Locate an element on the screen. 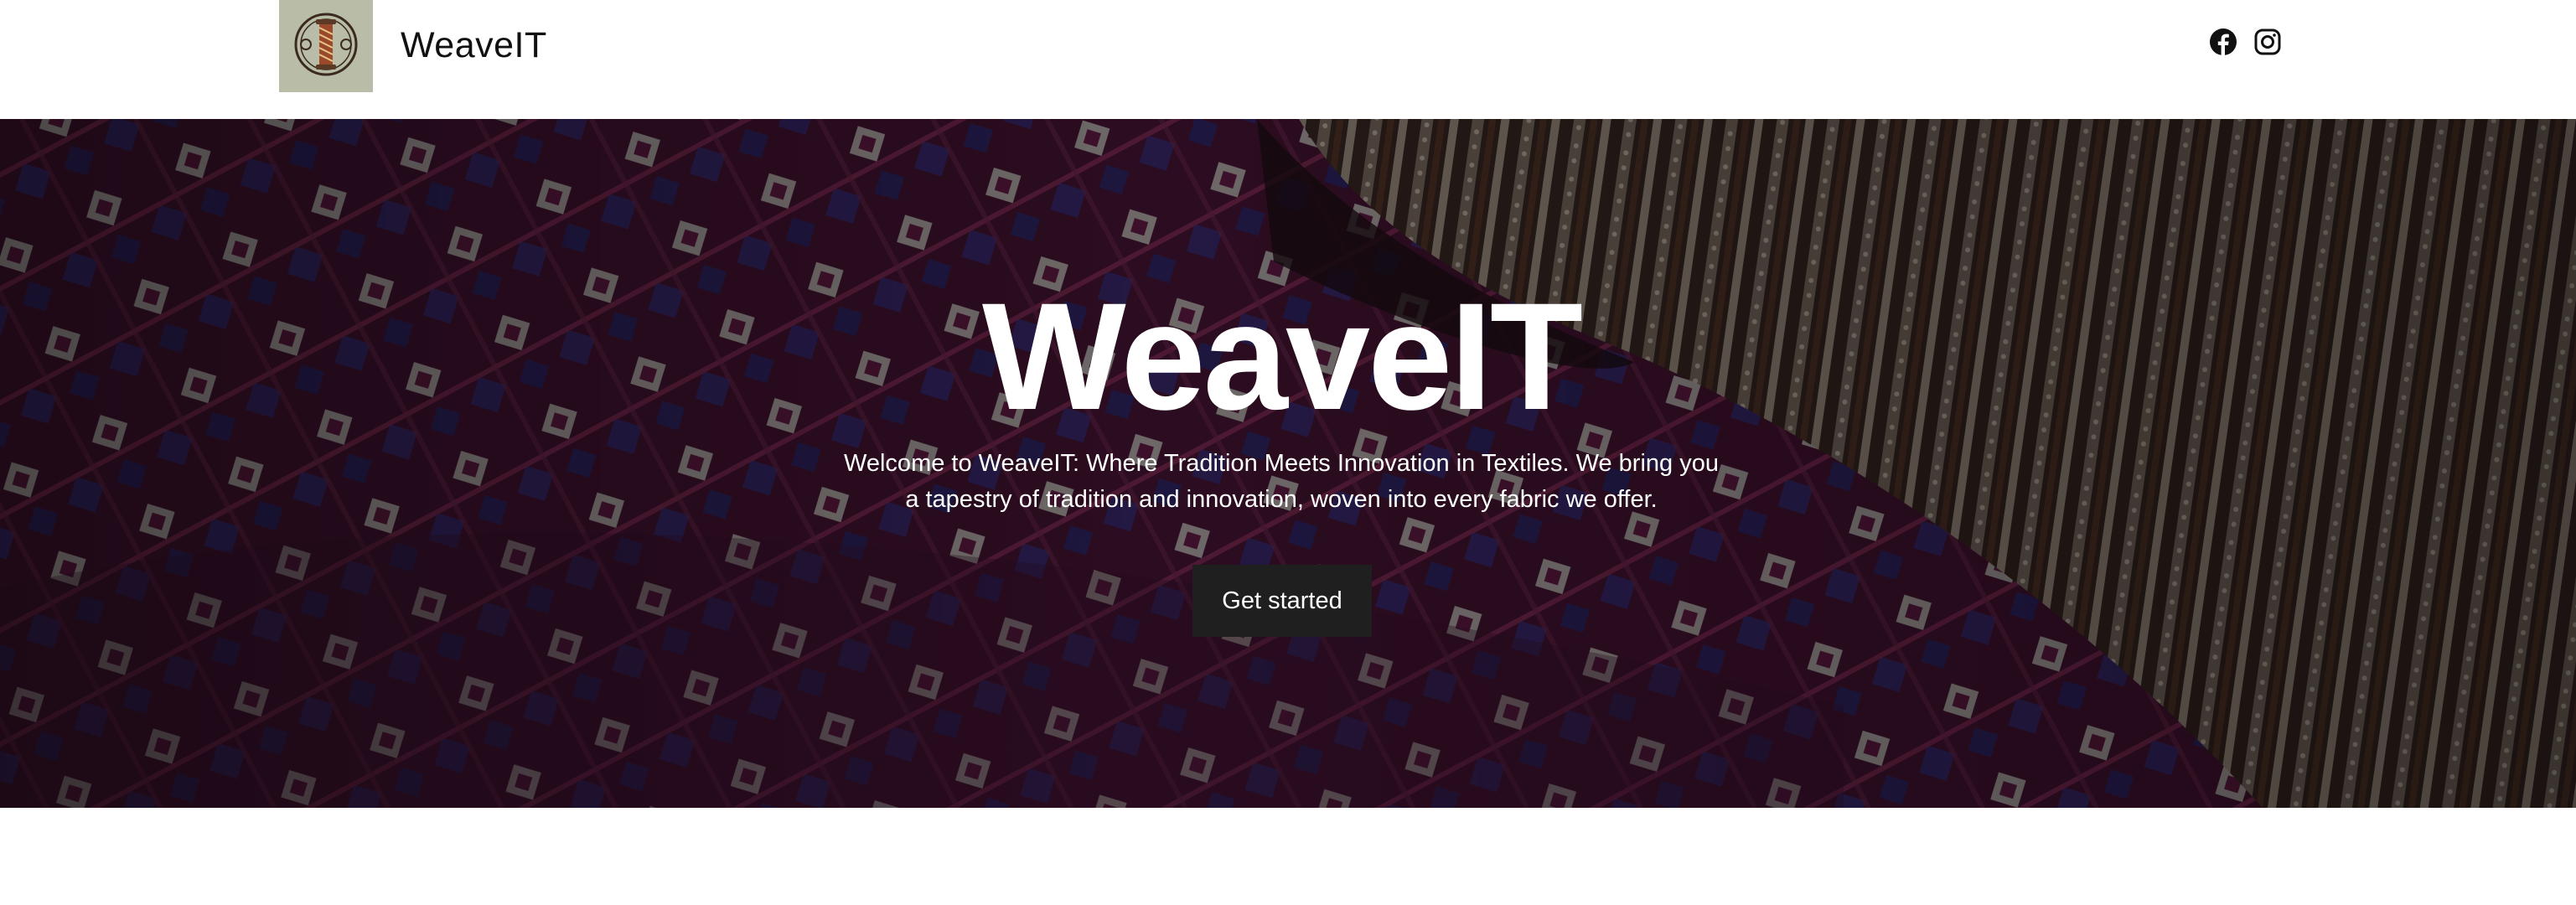 The width and height of the screenshot is (2576, 905). spool-icon is located at coordinates (326, 46).